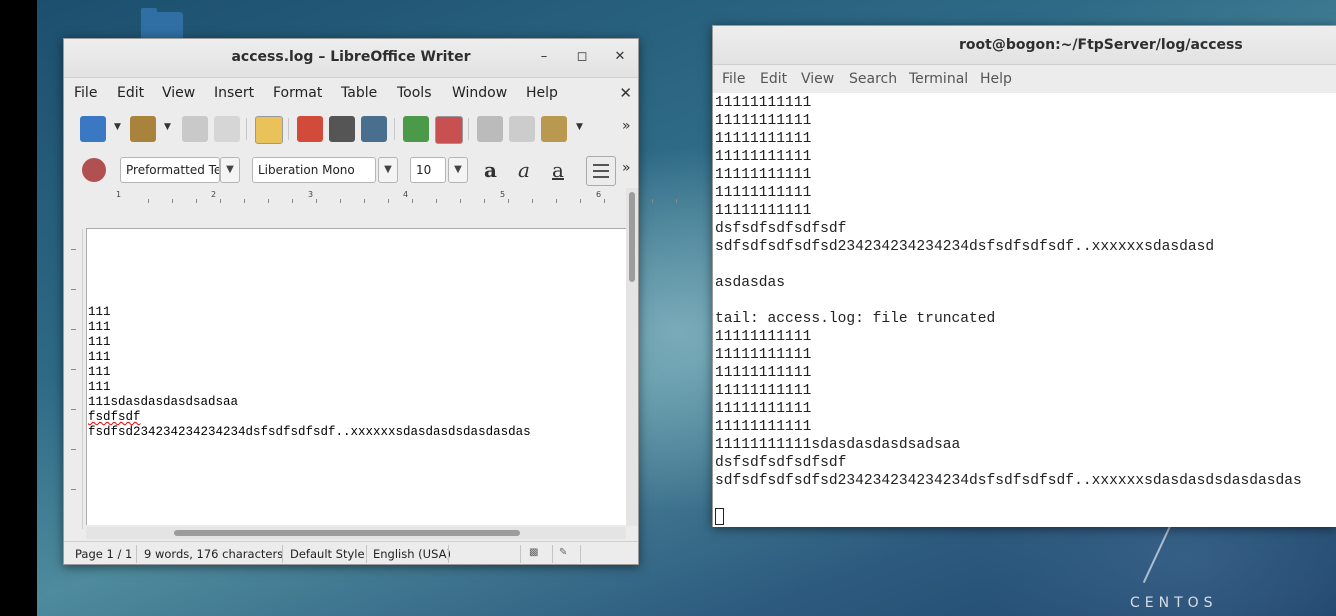  I want to click on menu-insert: Insert, so click(234, 93).